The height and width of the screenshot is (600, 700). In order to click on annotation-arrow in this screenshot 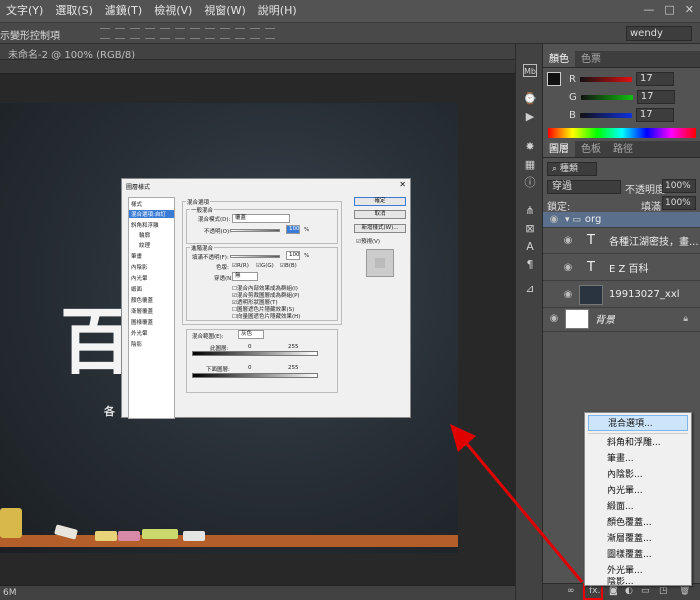, I will do `click(517, 503)`.